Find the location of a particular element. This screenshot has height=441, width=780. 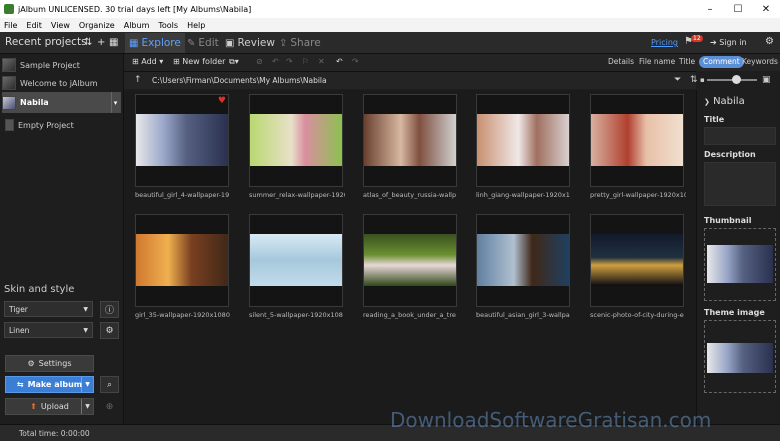

preview-search-button: ⌕ is located at coordinates (109, 384).